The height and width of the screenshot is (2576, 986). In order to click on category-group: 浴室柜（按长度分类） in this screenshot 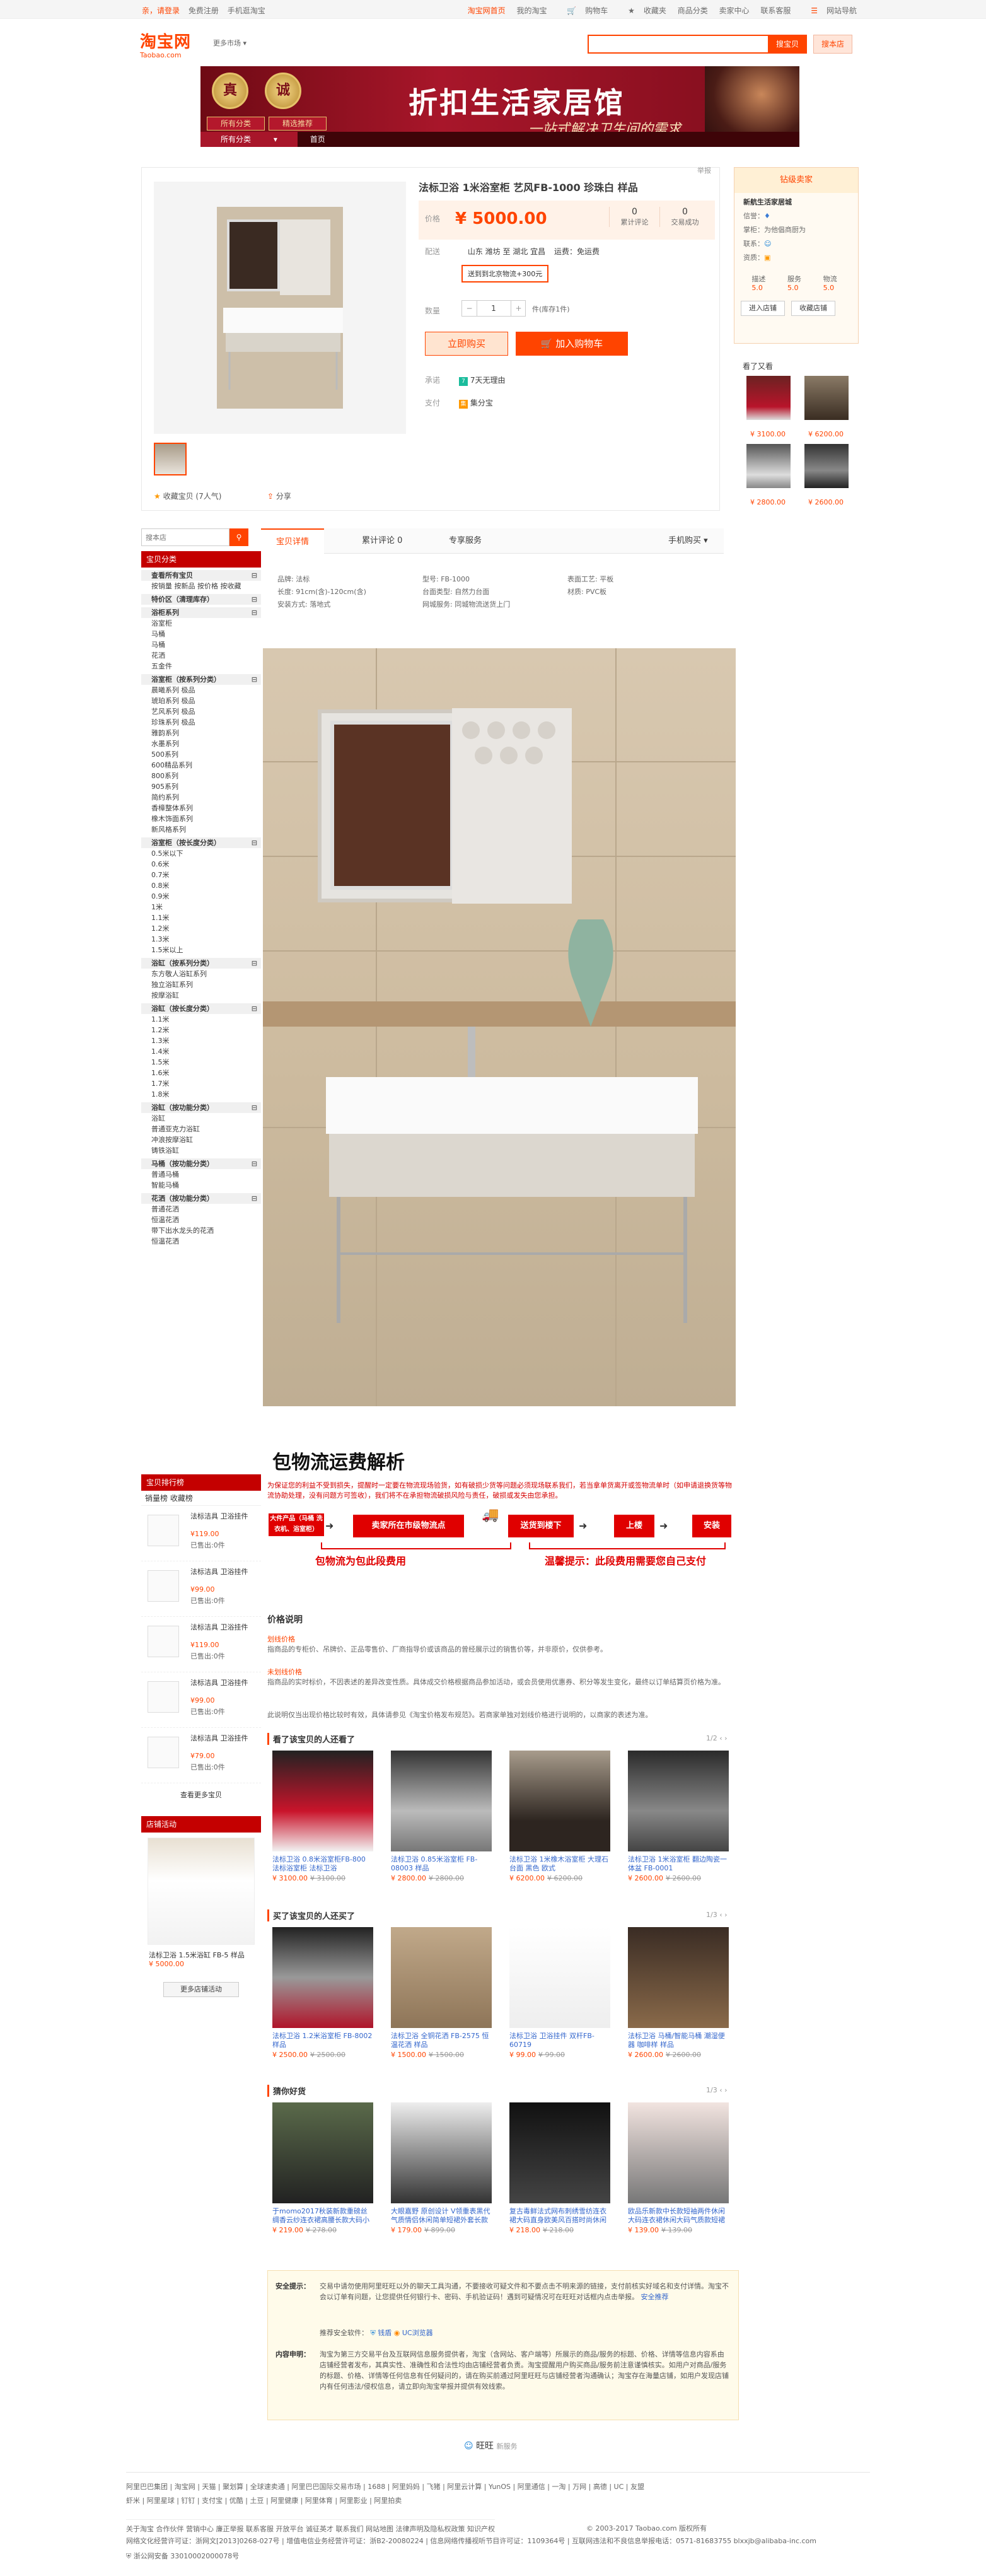, I will do `click(201, 842)`.